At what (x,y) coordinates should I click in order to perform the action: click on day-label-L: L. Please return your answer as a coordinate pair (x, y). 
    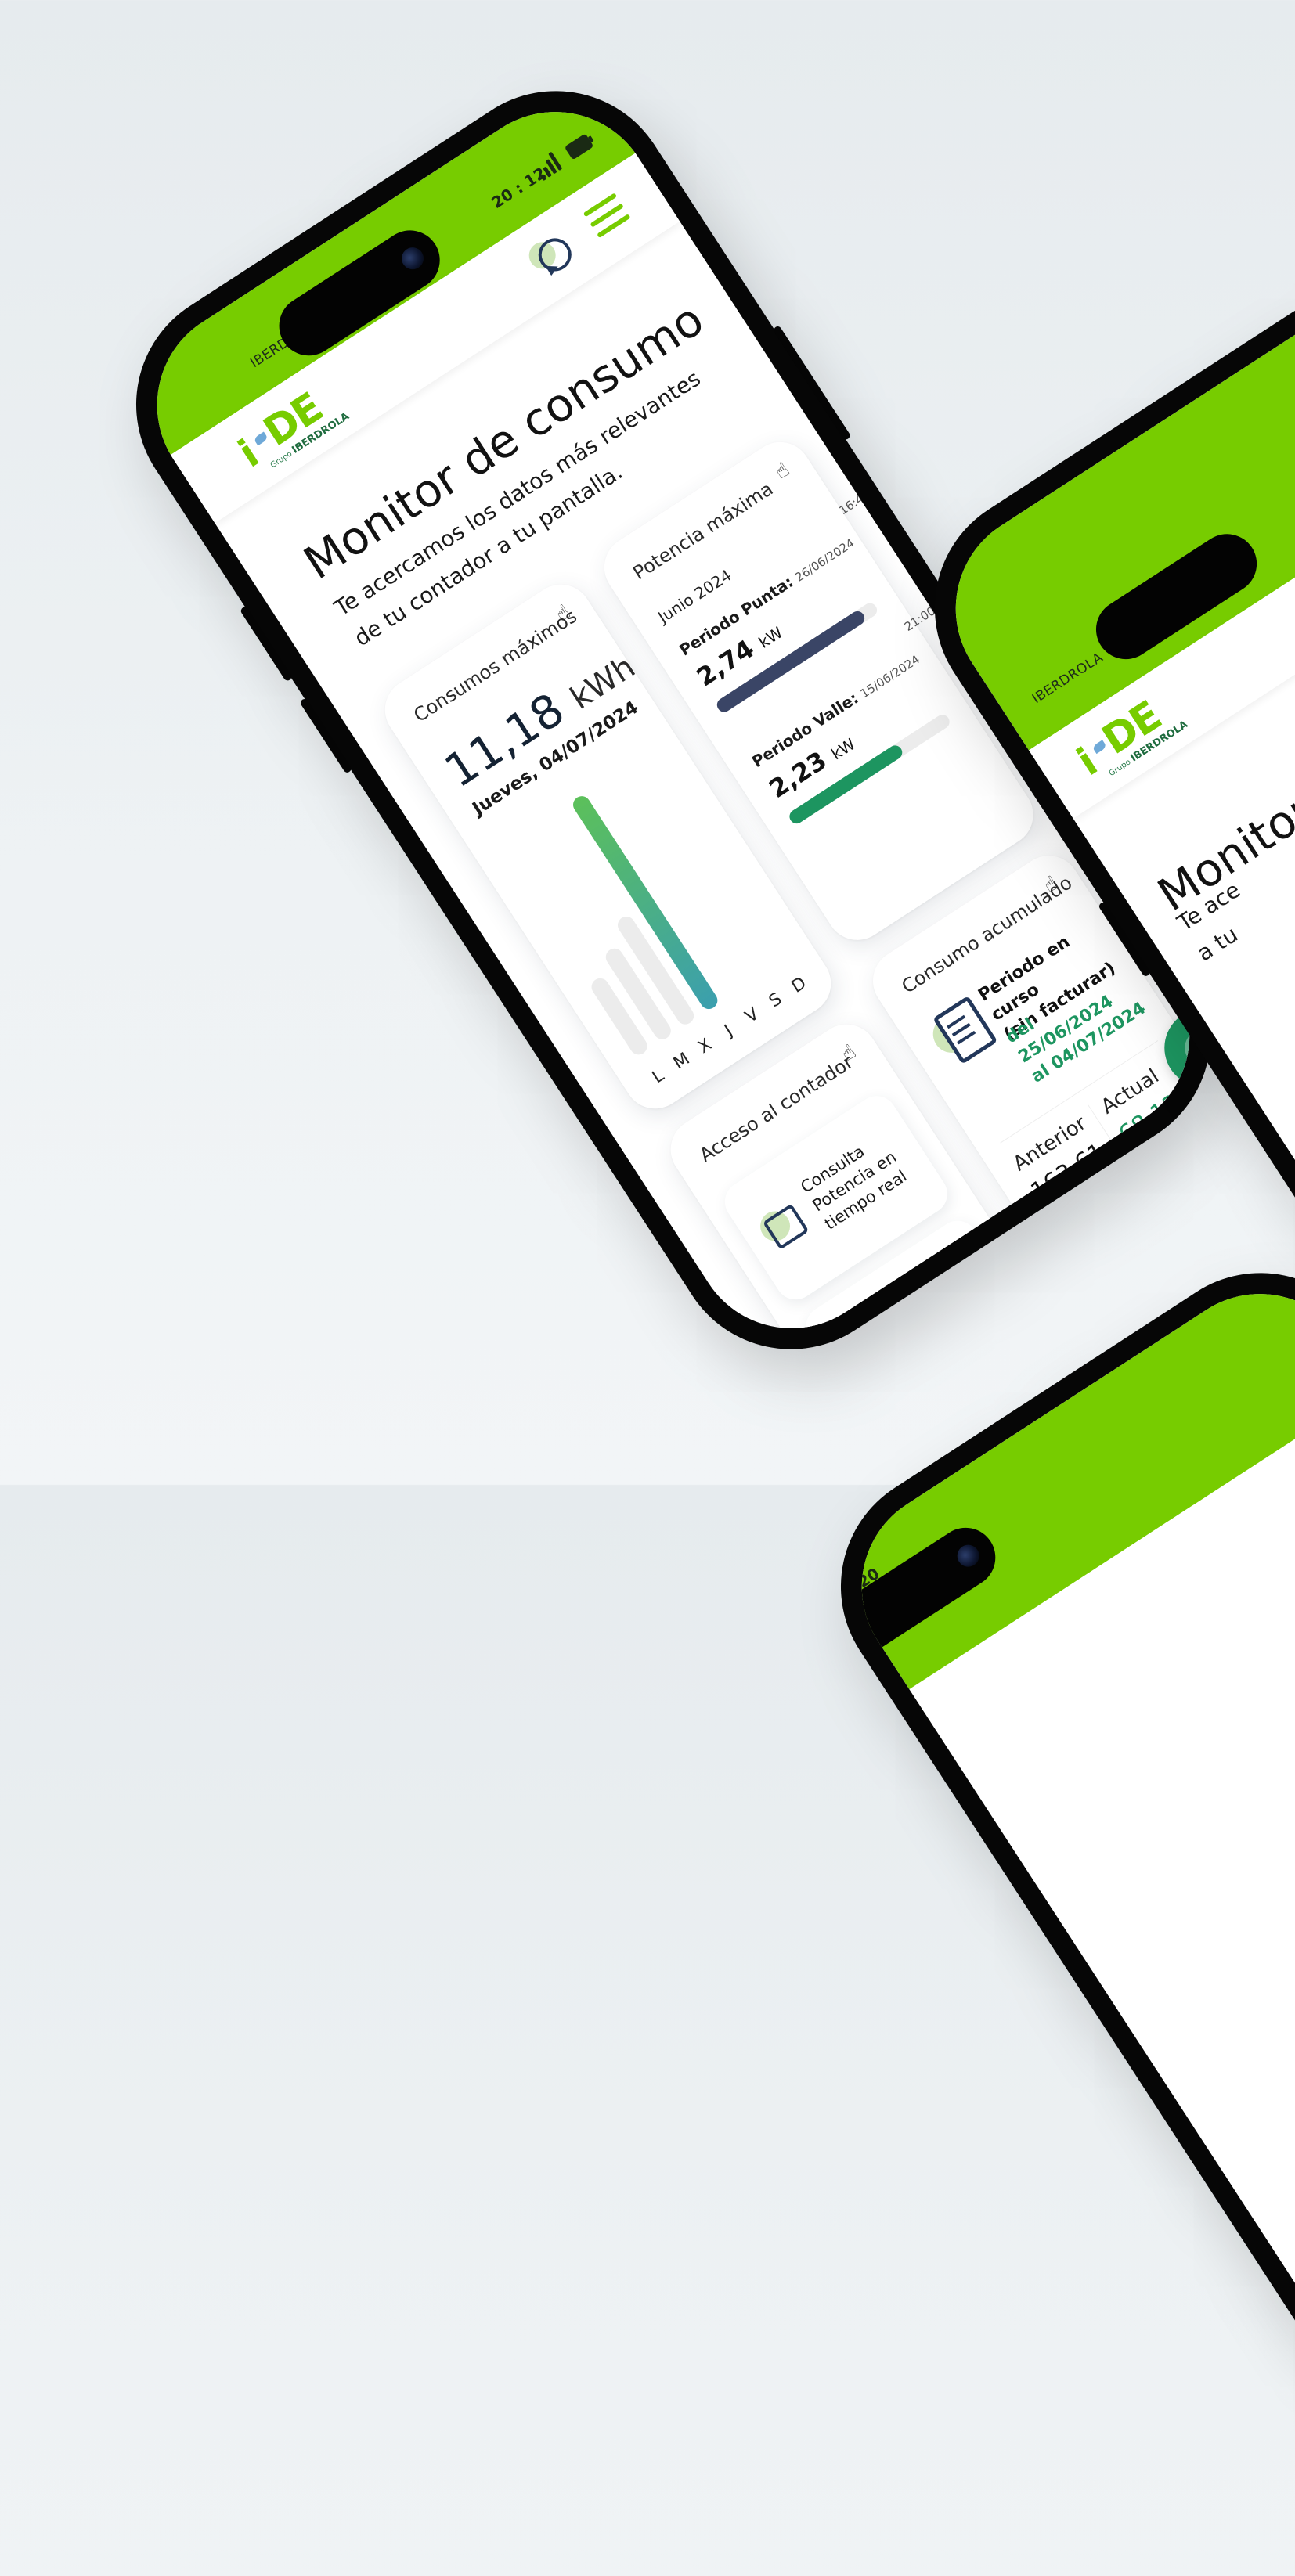
    Looking at the image, I should click on (658, 1076).